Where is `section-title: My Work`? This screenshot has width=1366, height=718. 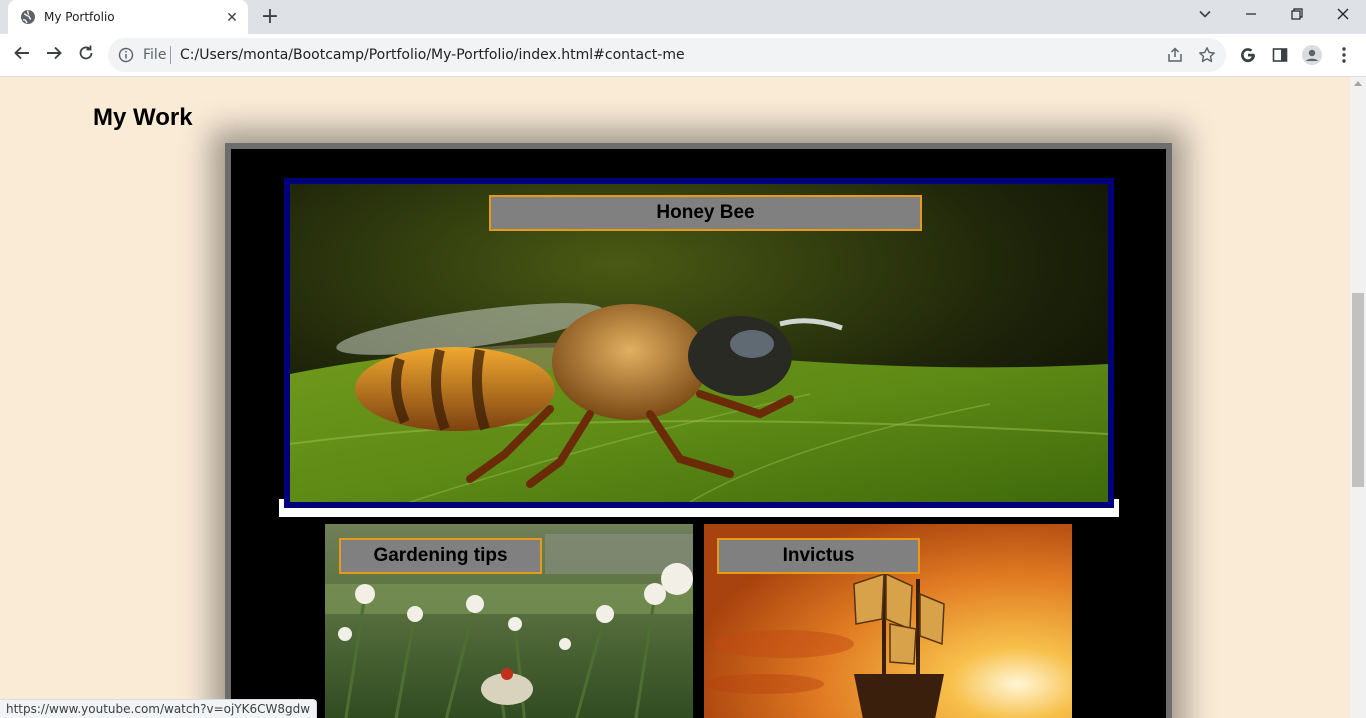
section-title: My Work is located at coordinates (143, 117).